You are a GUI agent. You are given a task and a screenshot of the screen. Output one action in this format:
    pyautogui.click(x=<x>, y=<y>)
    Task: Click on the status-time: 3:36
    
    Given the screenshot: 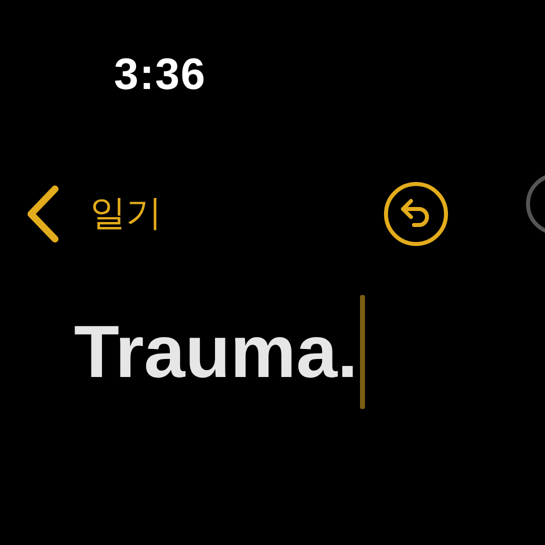 What is the action you would take?
    pyautogui.click(x=160, y=74)
    